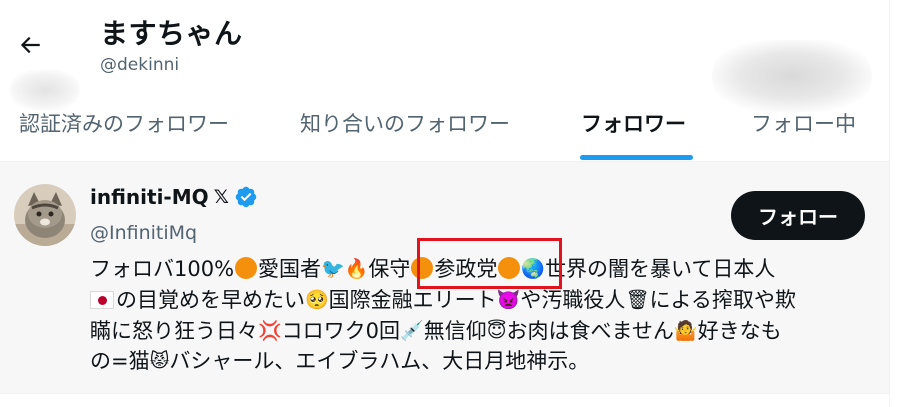  I want to click on bio-line-4: の=猫😾バシャール、エイブラハム、大日月地神示。, so click(339, 361).